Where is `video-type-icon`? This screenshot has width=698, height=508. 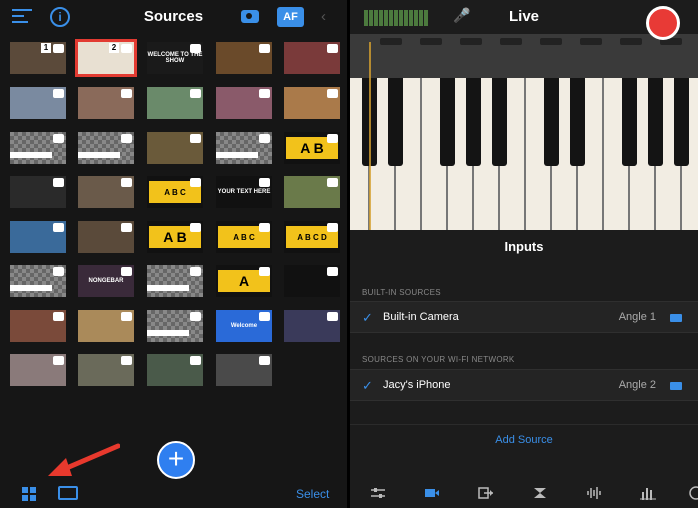
video-type-icon is located at coordinates (126, 182).